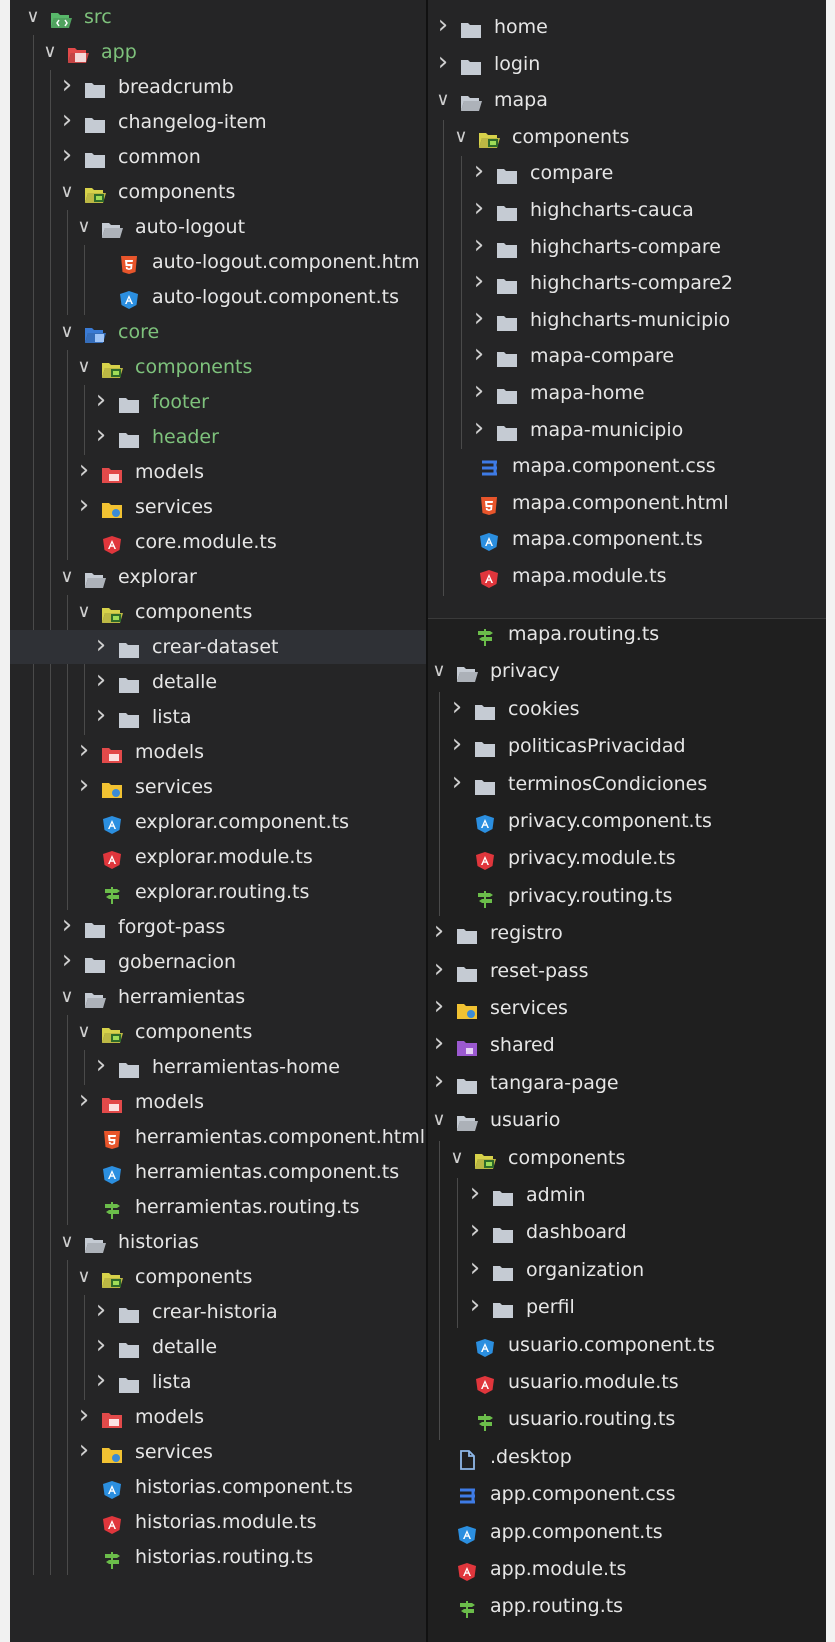 The width and height of the screenshot is (835, 1642). I want to click on tree-file-explorar-routing-ts: explorar.routing.ts, so click(219, 892).